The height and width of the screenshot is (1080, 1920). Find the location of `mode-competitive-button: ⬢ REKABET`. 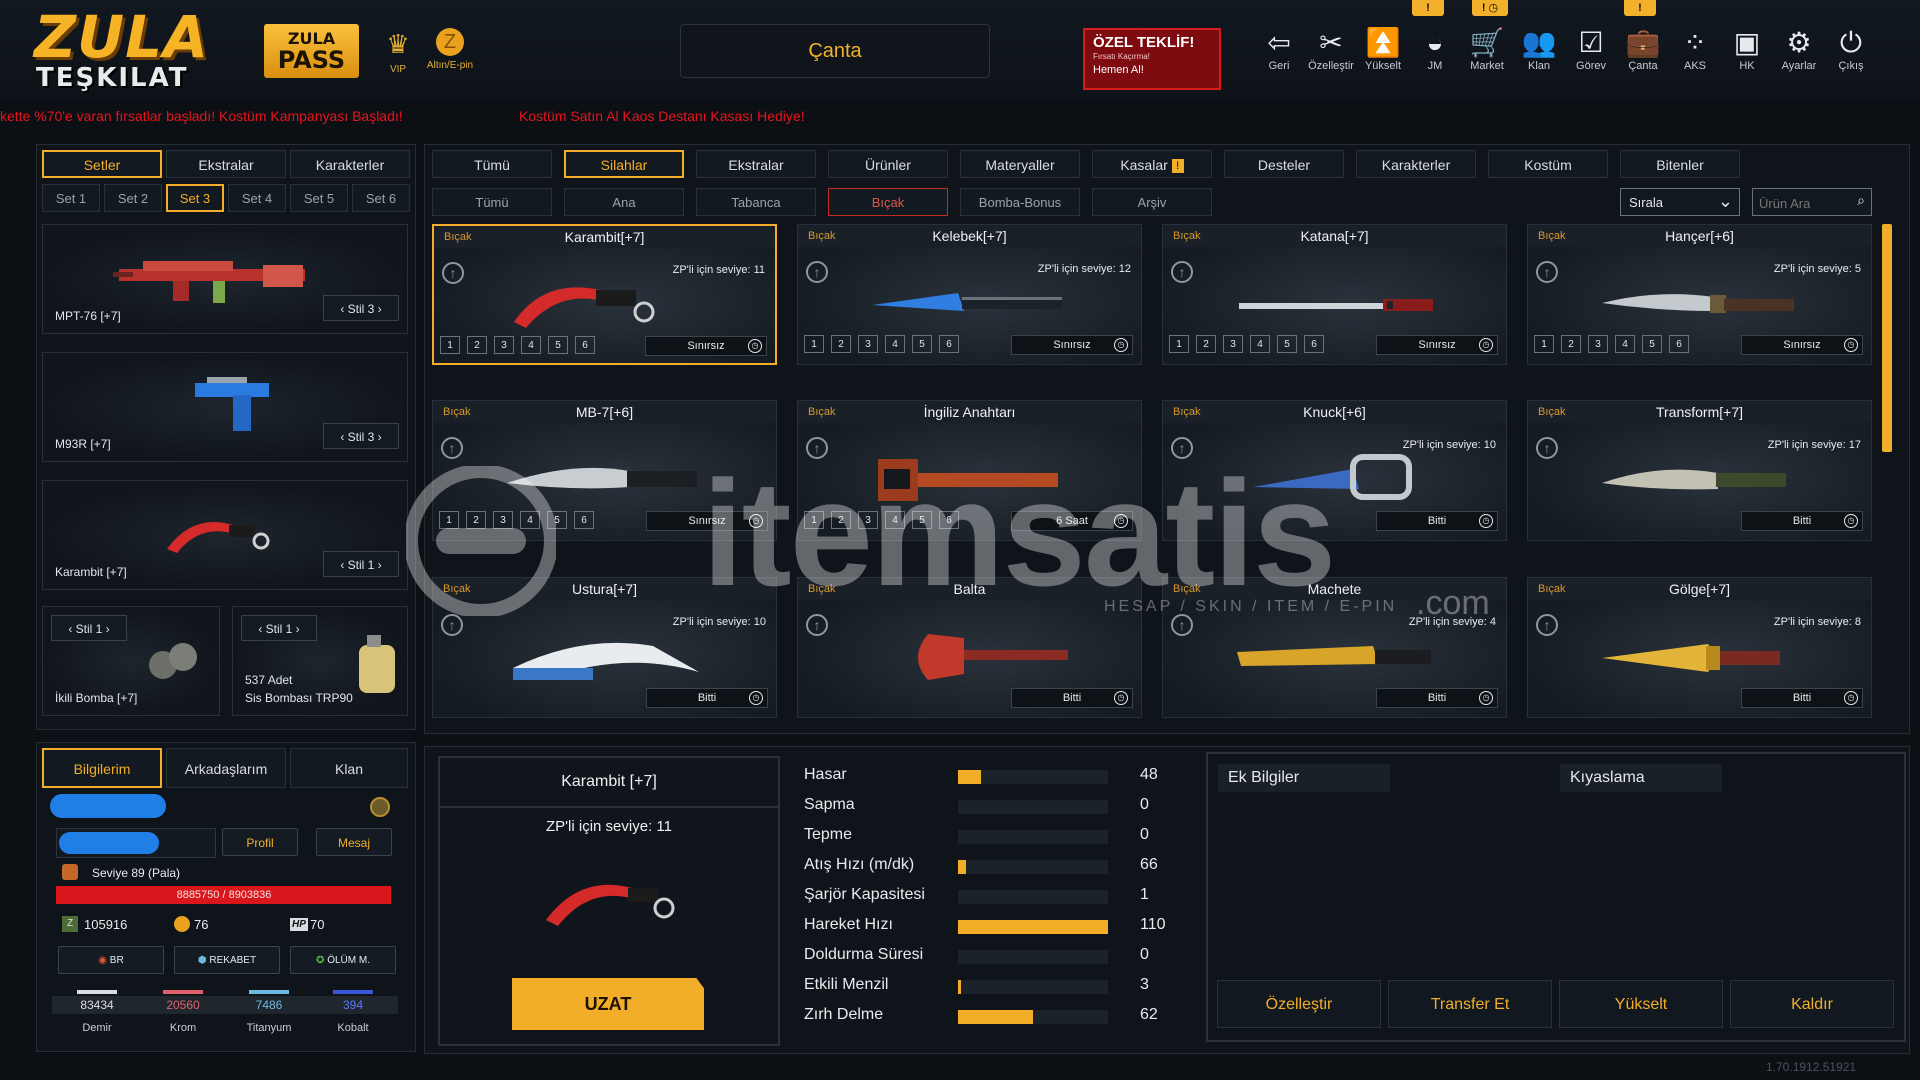

mode-competitive-button: ⬢ REKABET is located at coordinates (227, 960).